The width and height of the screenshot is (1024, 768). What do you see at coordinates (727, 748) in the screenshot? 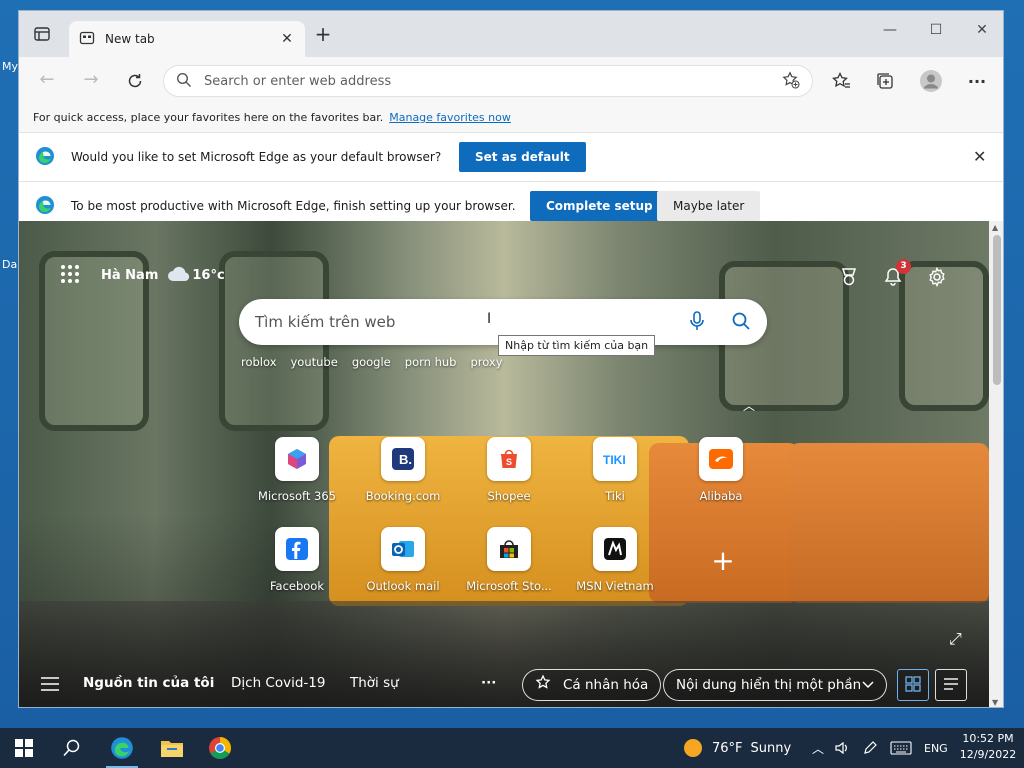
I see `taskbar-weather-temp: 76°F` at bounding box center [727, 748].